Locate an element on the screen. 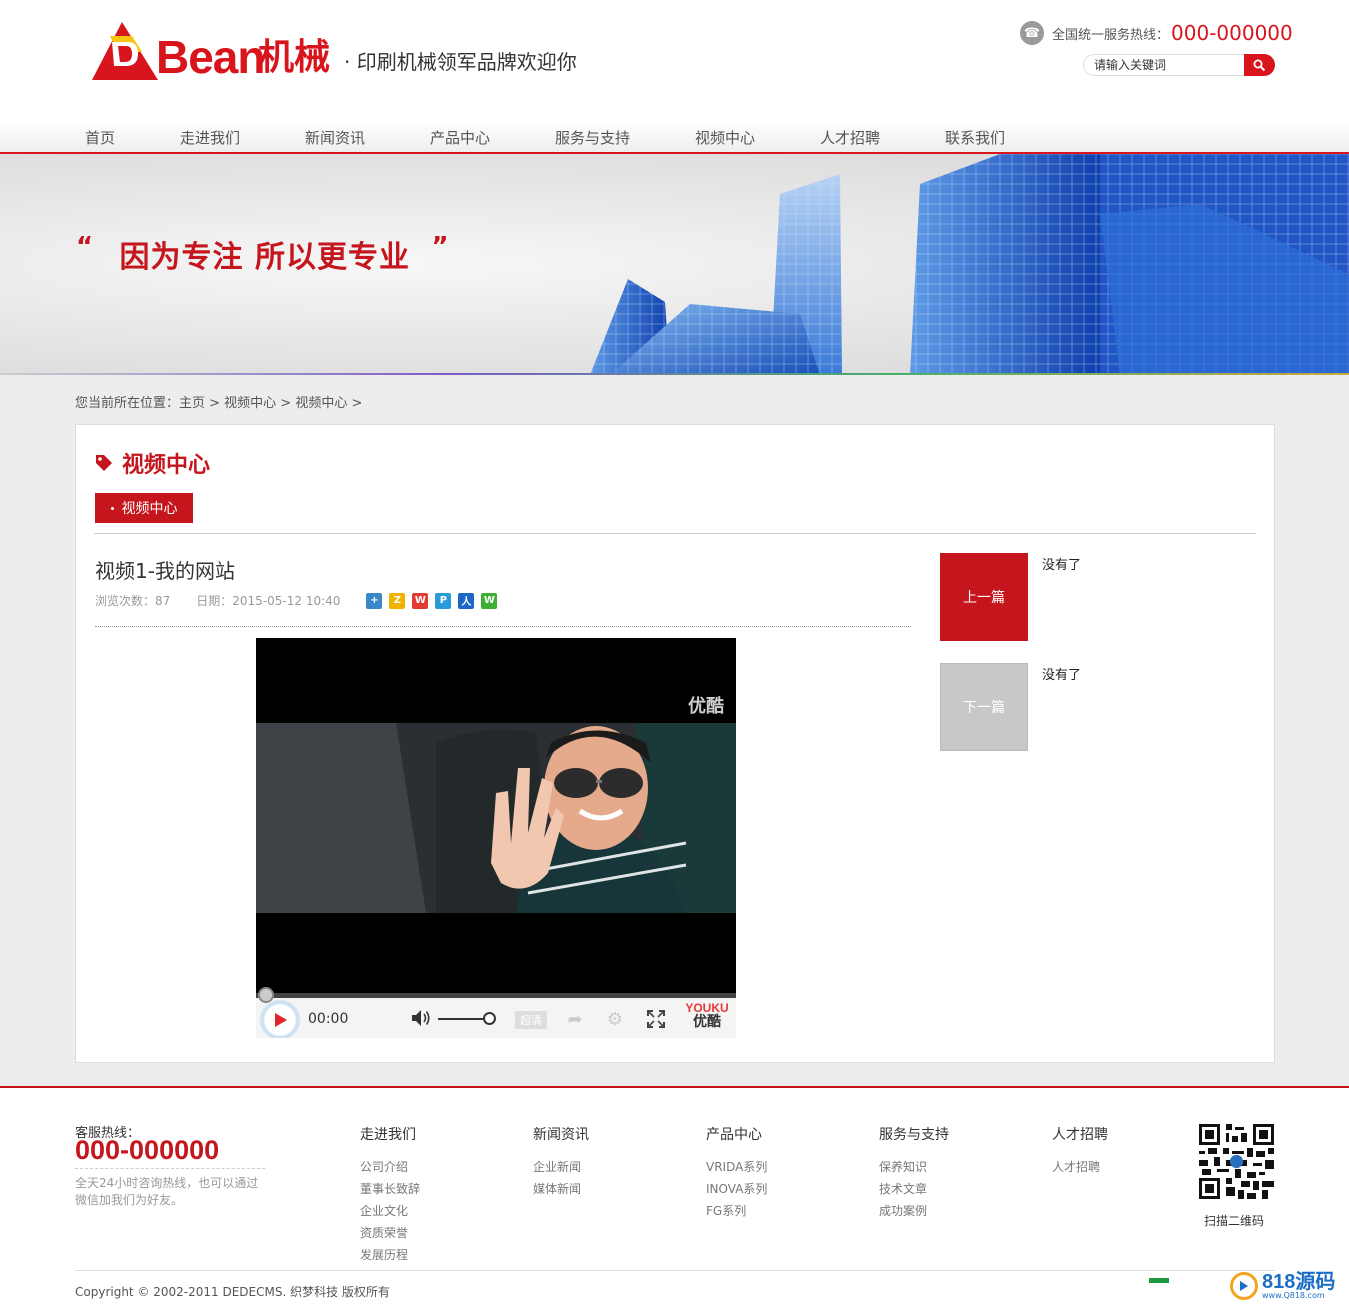 This screenshot has width=1349, height=1308. footer-col-news: 新闻资讯 企业新闻 媒体新闻 is located at coordinates (561, 1162).